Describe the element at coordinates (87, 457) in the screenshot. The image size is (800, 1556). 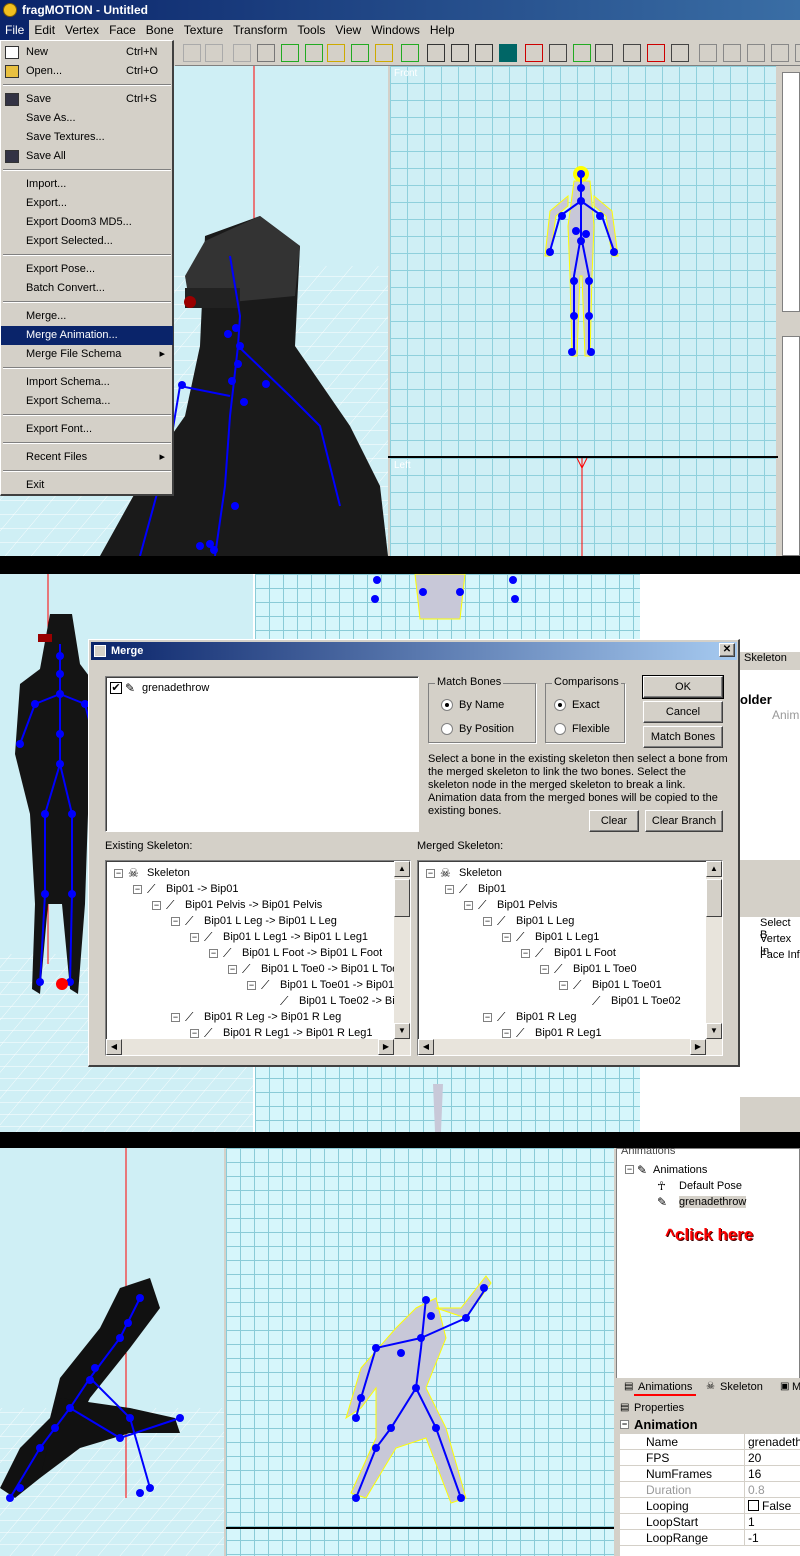
I see `menu-item-recent-files: Recent Files ▸` at that location.